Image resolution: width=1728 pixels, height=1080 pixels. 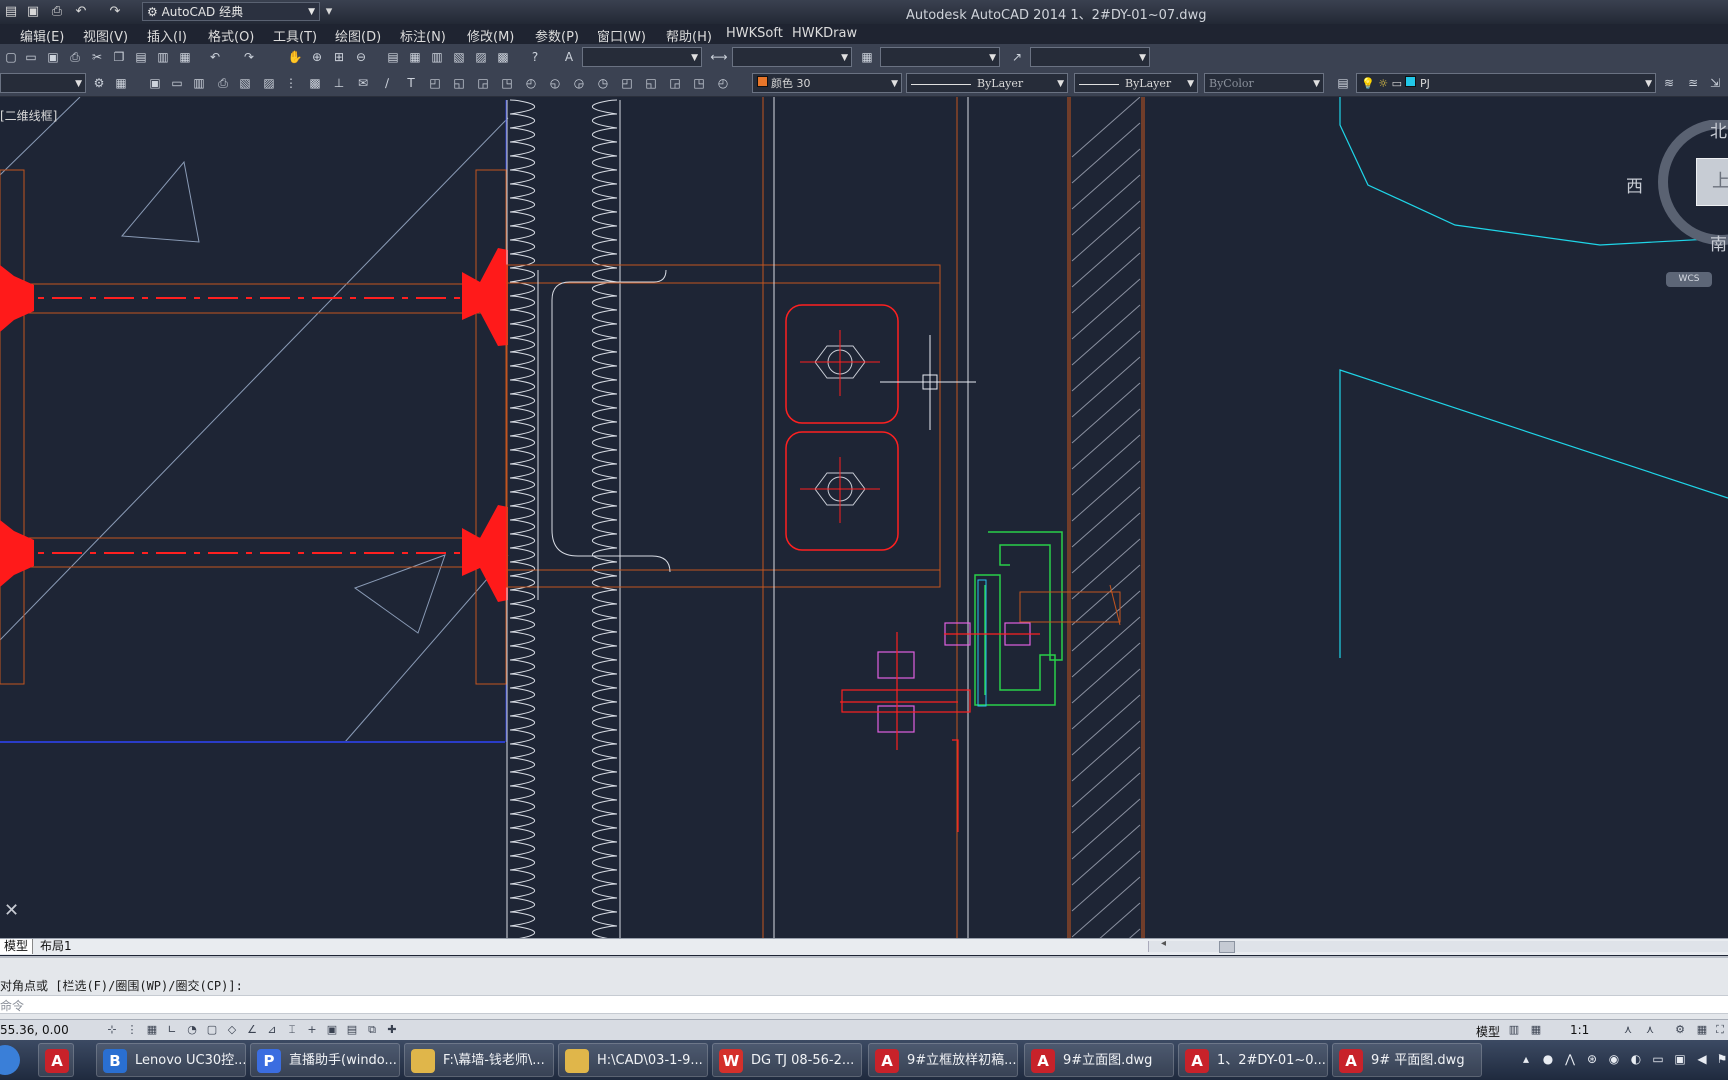 I want to click on quick-view-drawings-icon: ▦, so click(x=1536, y=1030).